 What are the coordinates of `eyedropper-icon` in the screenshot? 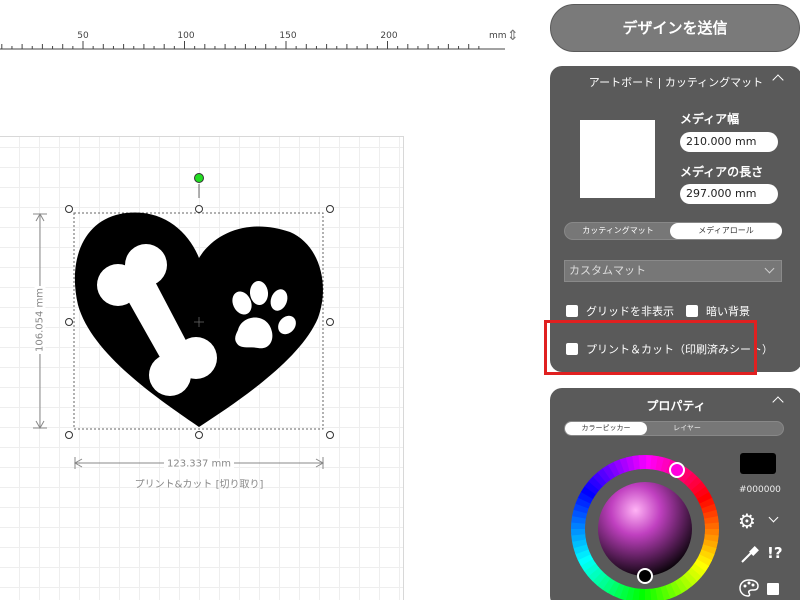 It's located at (749, 555).